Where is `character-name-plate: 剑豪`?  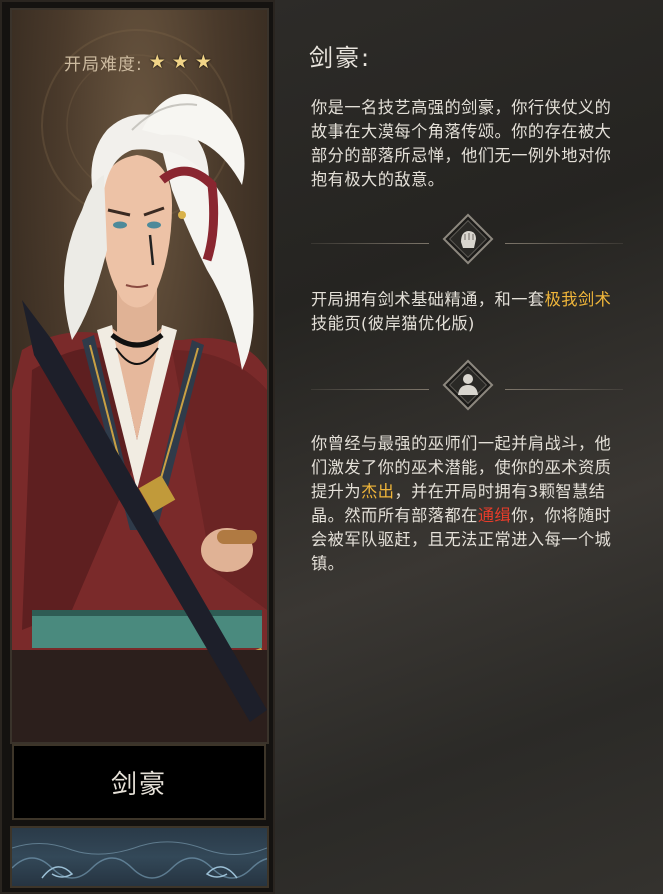 character-name-plate: 剑豪 is located at coordinates (139, 782).